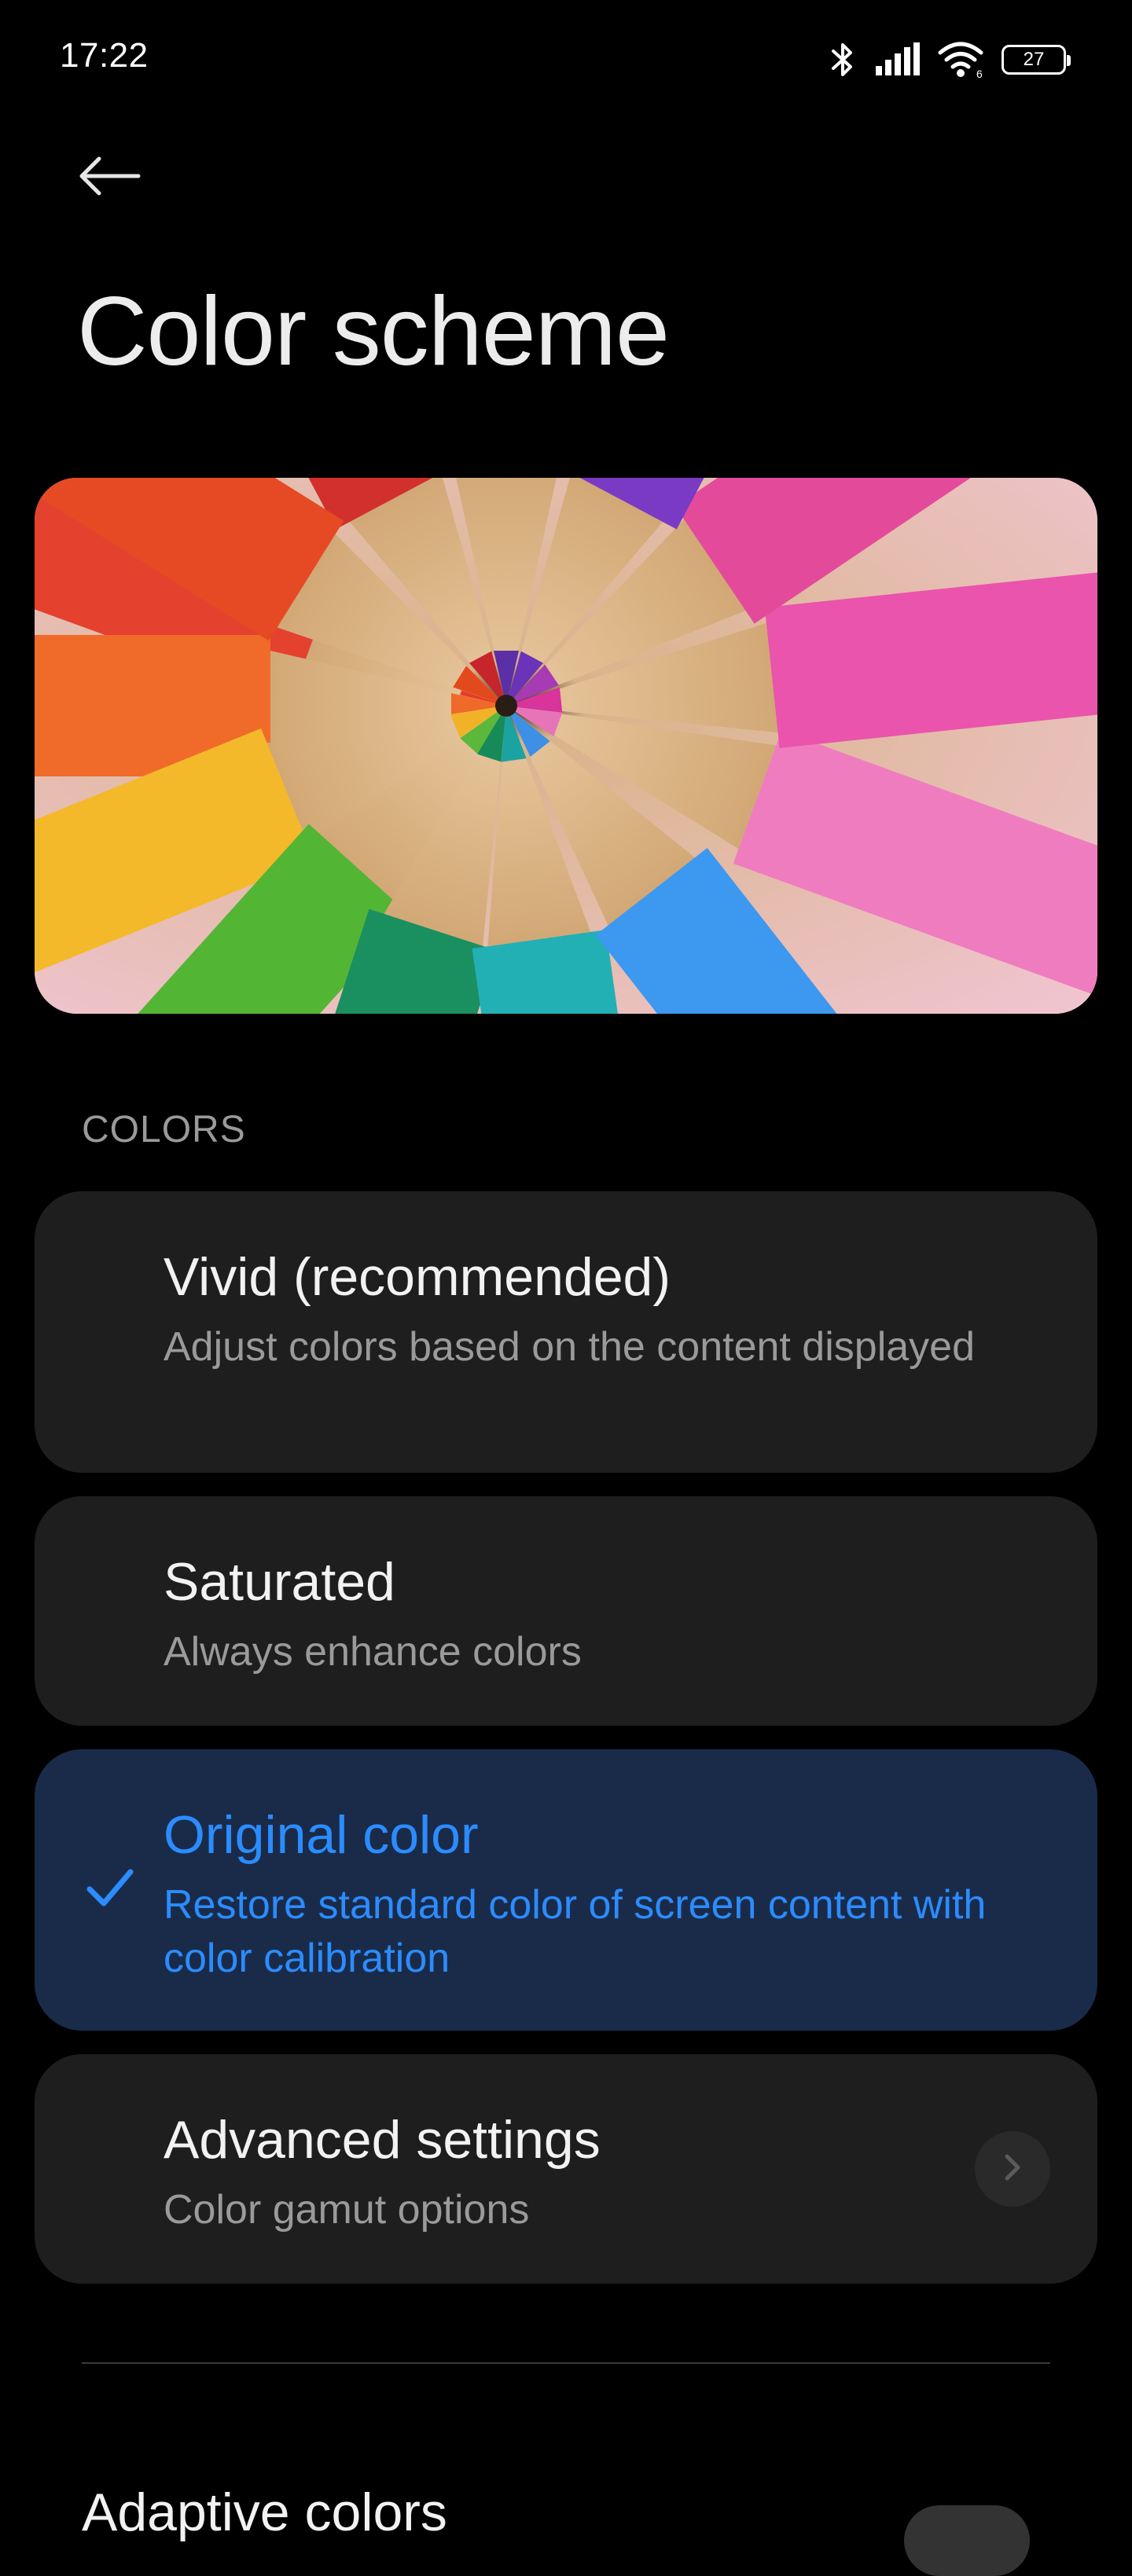 This screenshot has height=2576, width=1132. I want to click on page-title: Color scheme, so click(373, 331).